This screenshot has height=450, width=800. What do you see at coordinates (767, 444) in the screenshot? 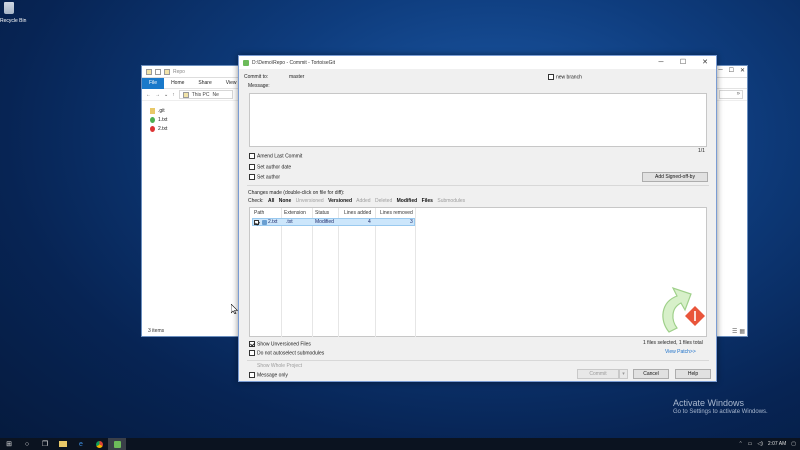
I see `system-tray: ⌃ ▭ ◁) 2:07 AM ▢` at bounding box center [767, 444].